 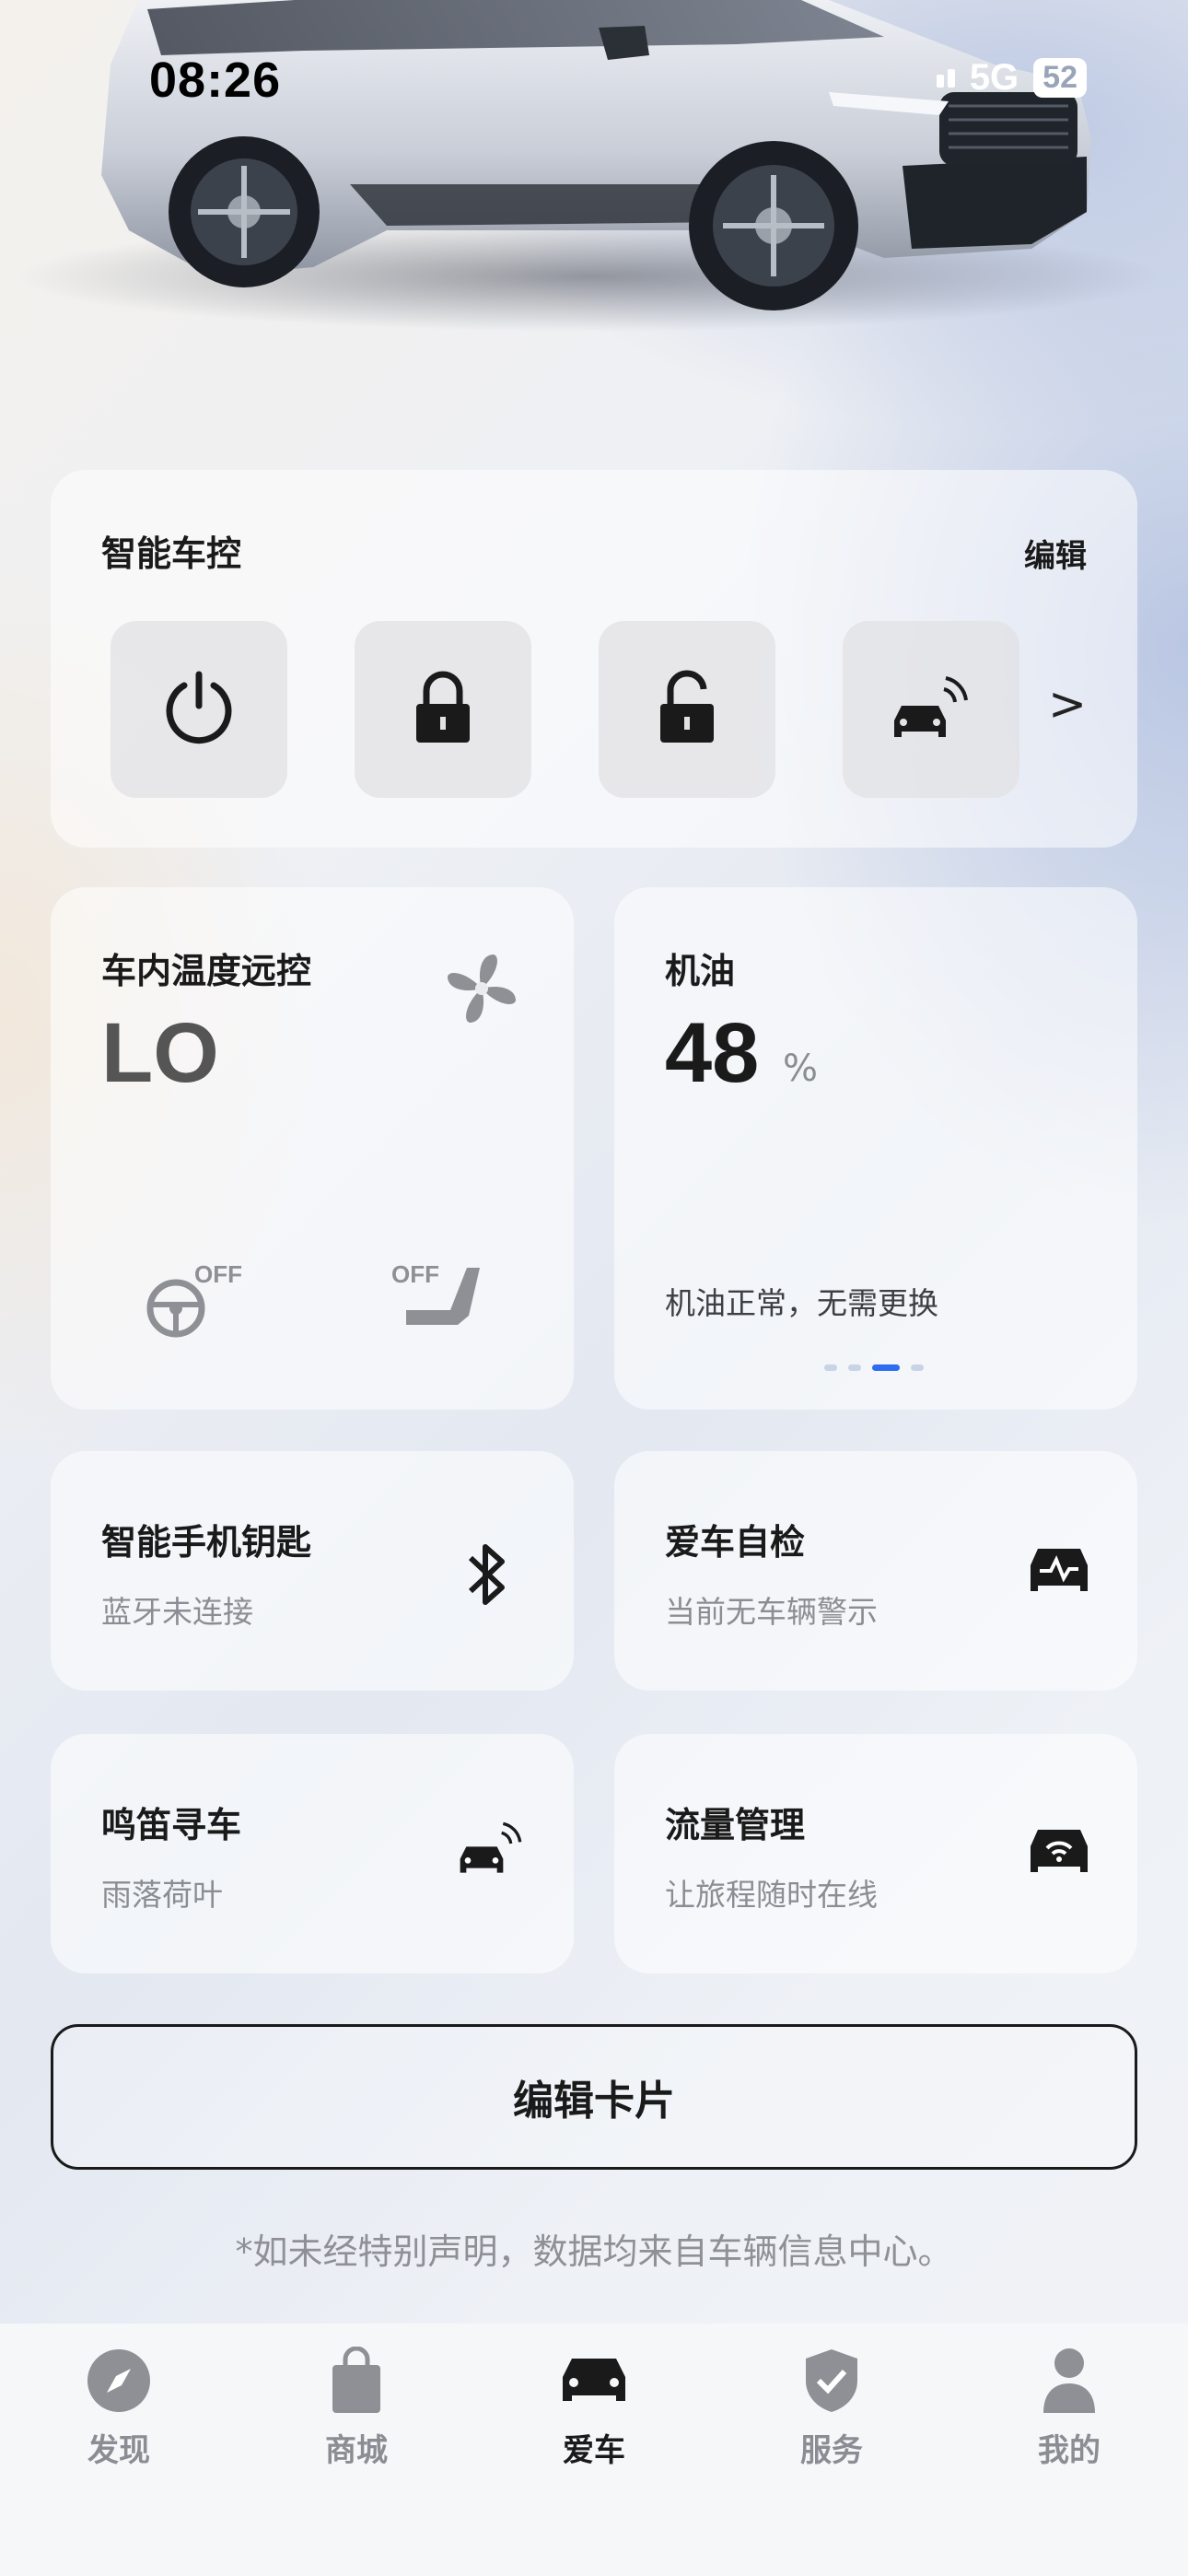 I want to click on unlock-button, so click(x=687, y=709).